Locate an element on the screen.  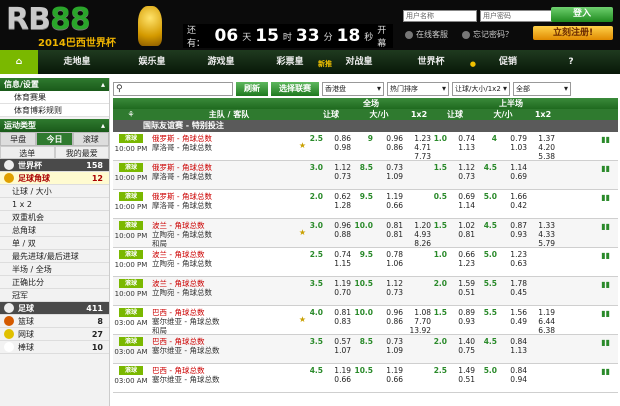
nav-worldcup: 世界杯 ● is located at coordinates (434, 62).